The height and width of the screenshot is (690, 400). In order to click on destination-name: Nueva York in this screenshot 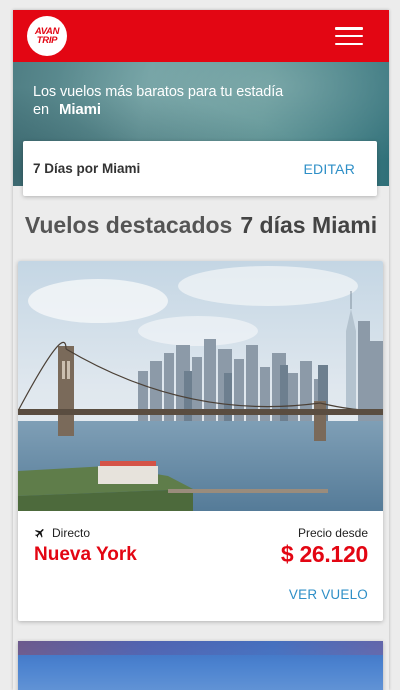, I will do `click(85, 554)`.